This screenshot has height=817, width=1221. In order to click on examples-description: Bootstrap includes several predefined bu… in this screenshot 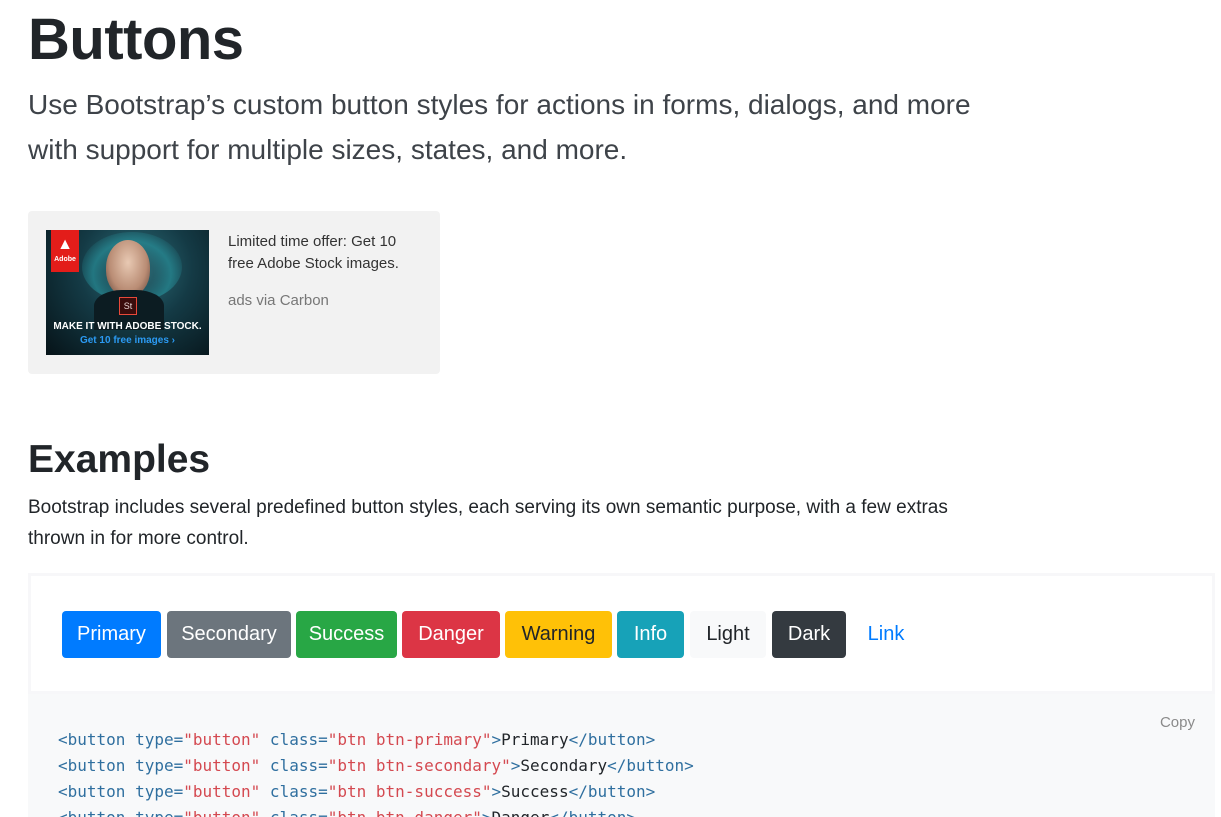, I will do `click(488, 523)`.